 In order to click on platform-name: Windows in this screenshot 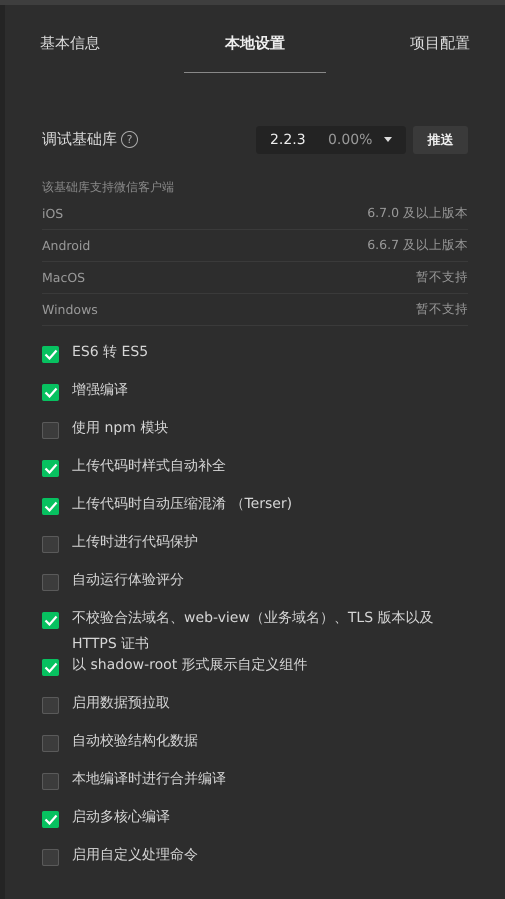, I will do `click(70, 309)`.